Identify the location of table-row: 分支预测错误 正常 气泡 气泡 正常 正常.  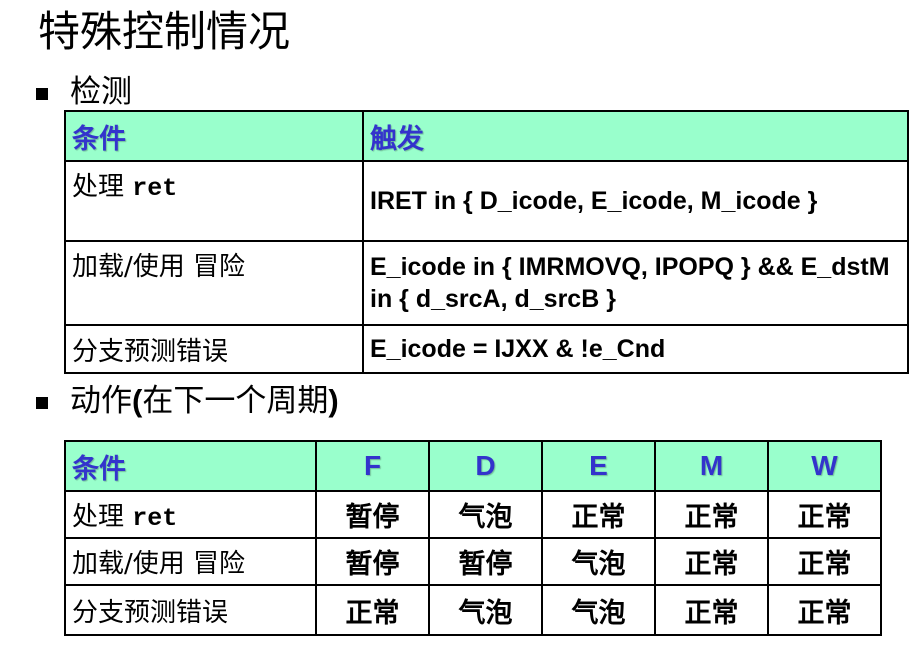
(473, 610).